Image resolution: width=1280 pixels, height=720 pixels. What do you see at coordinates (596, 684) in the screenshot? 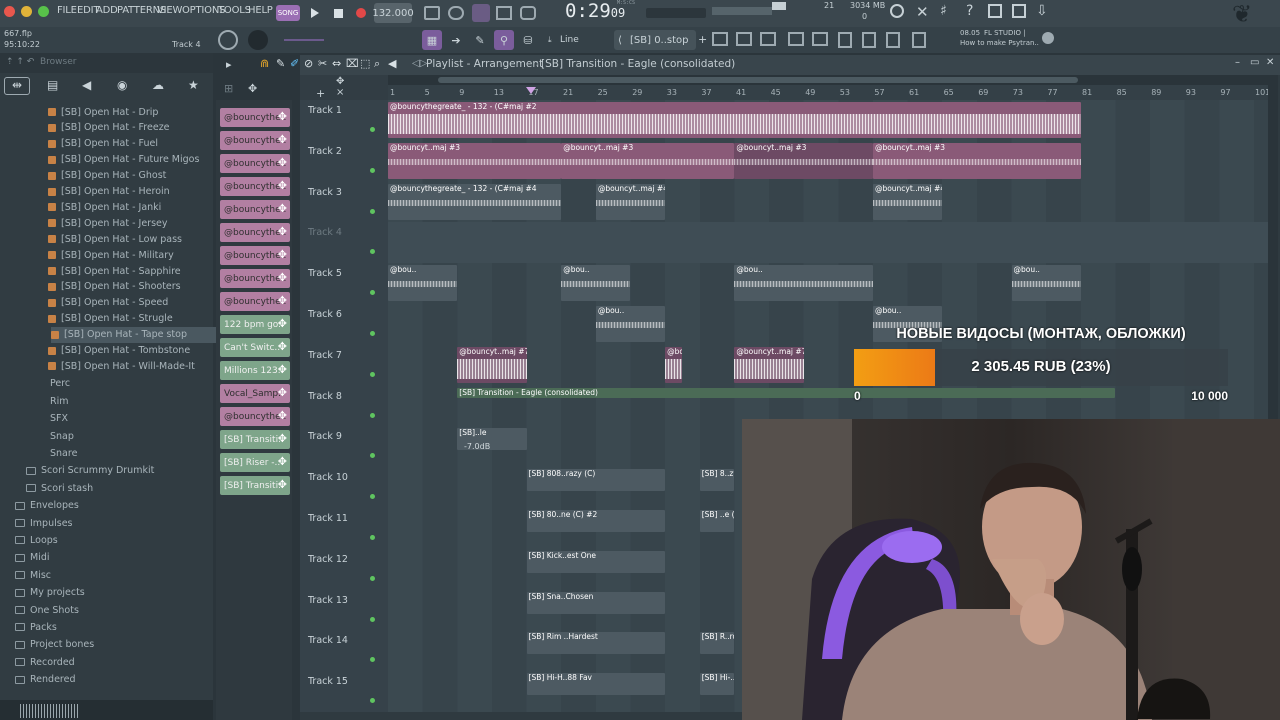
I see `audio-clip: [SB] Hi-H..88 Fav` at bounding box center [596, 684].